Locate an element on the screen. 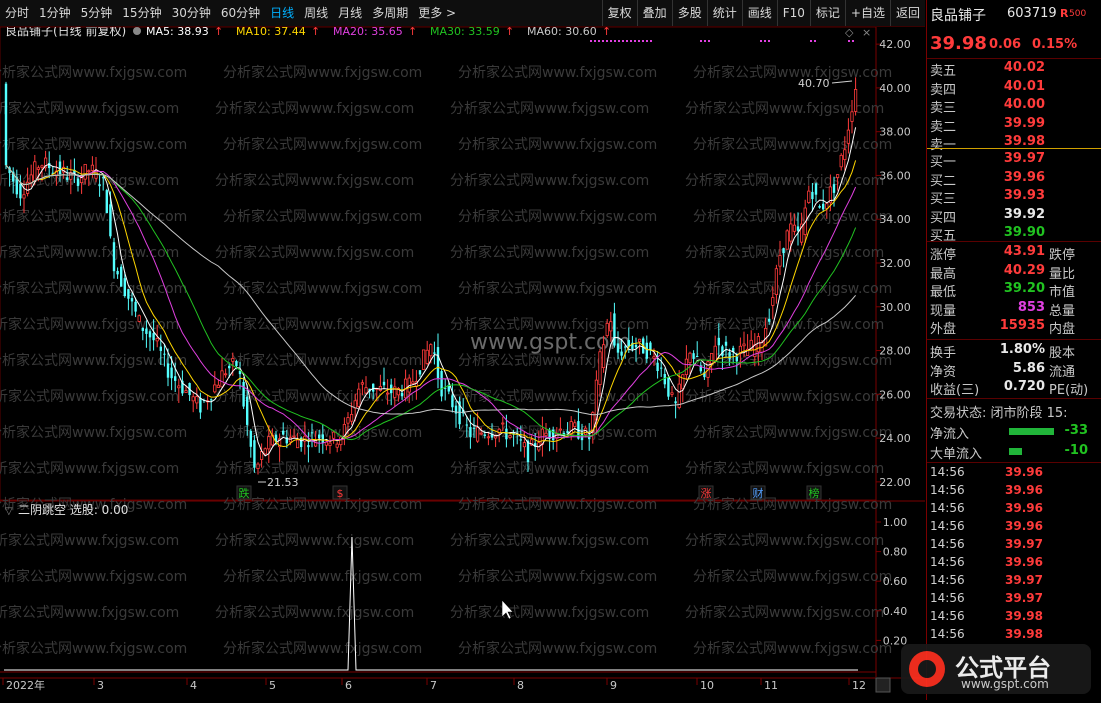 This screenshot has height=703, width=1101. ask-row: 卖五 40.02 is located at coordinates (1014, 69).